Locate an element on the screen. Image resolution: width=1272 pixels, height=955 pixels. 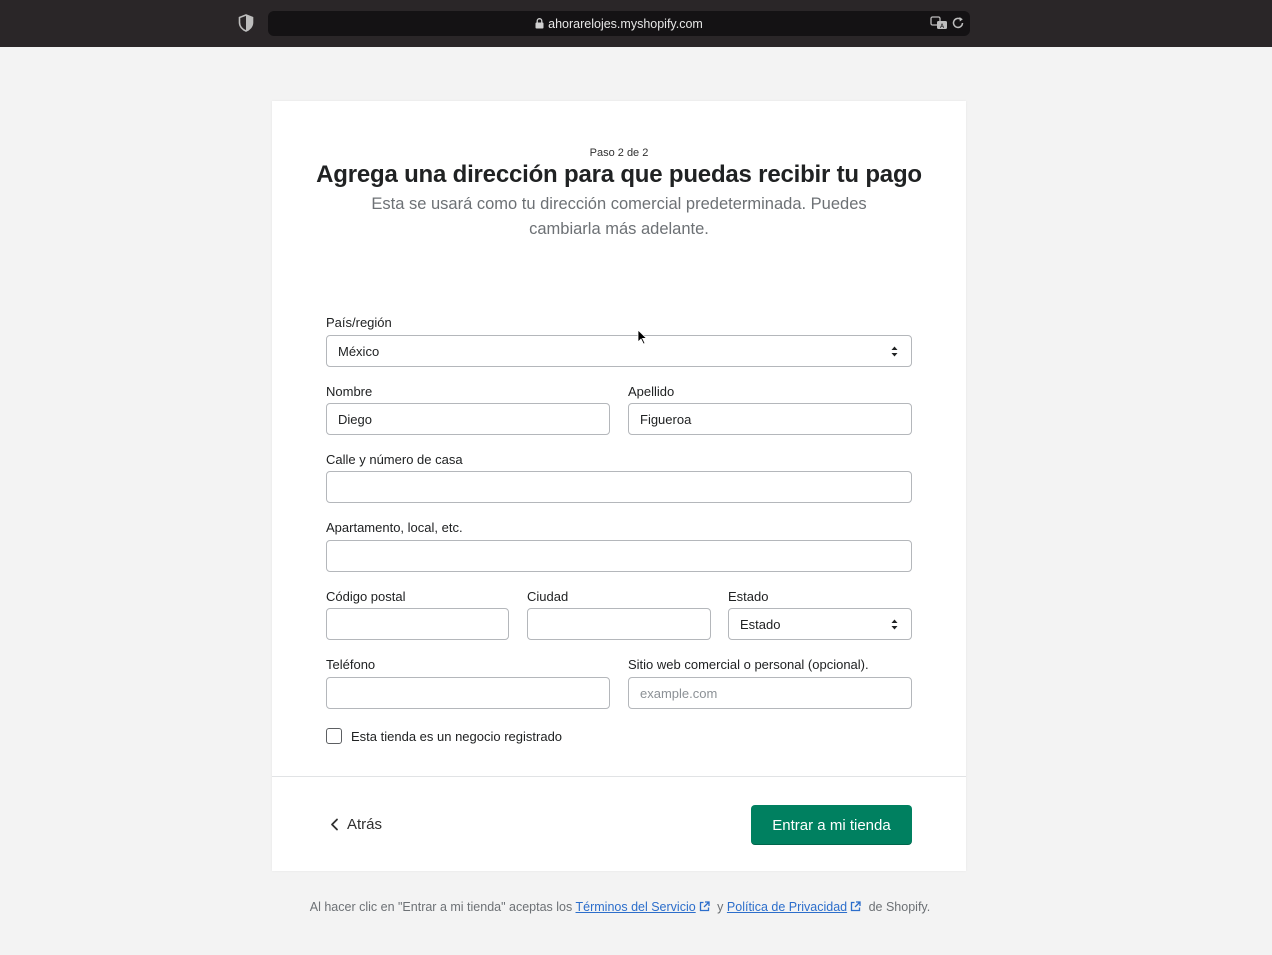
footer-suffix: de Shopify. is located at coordinates (899, 907).